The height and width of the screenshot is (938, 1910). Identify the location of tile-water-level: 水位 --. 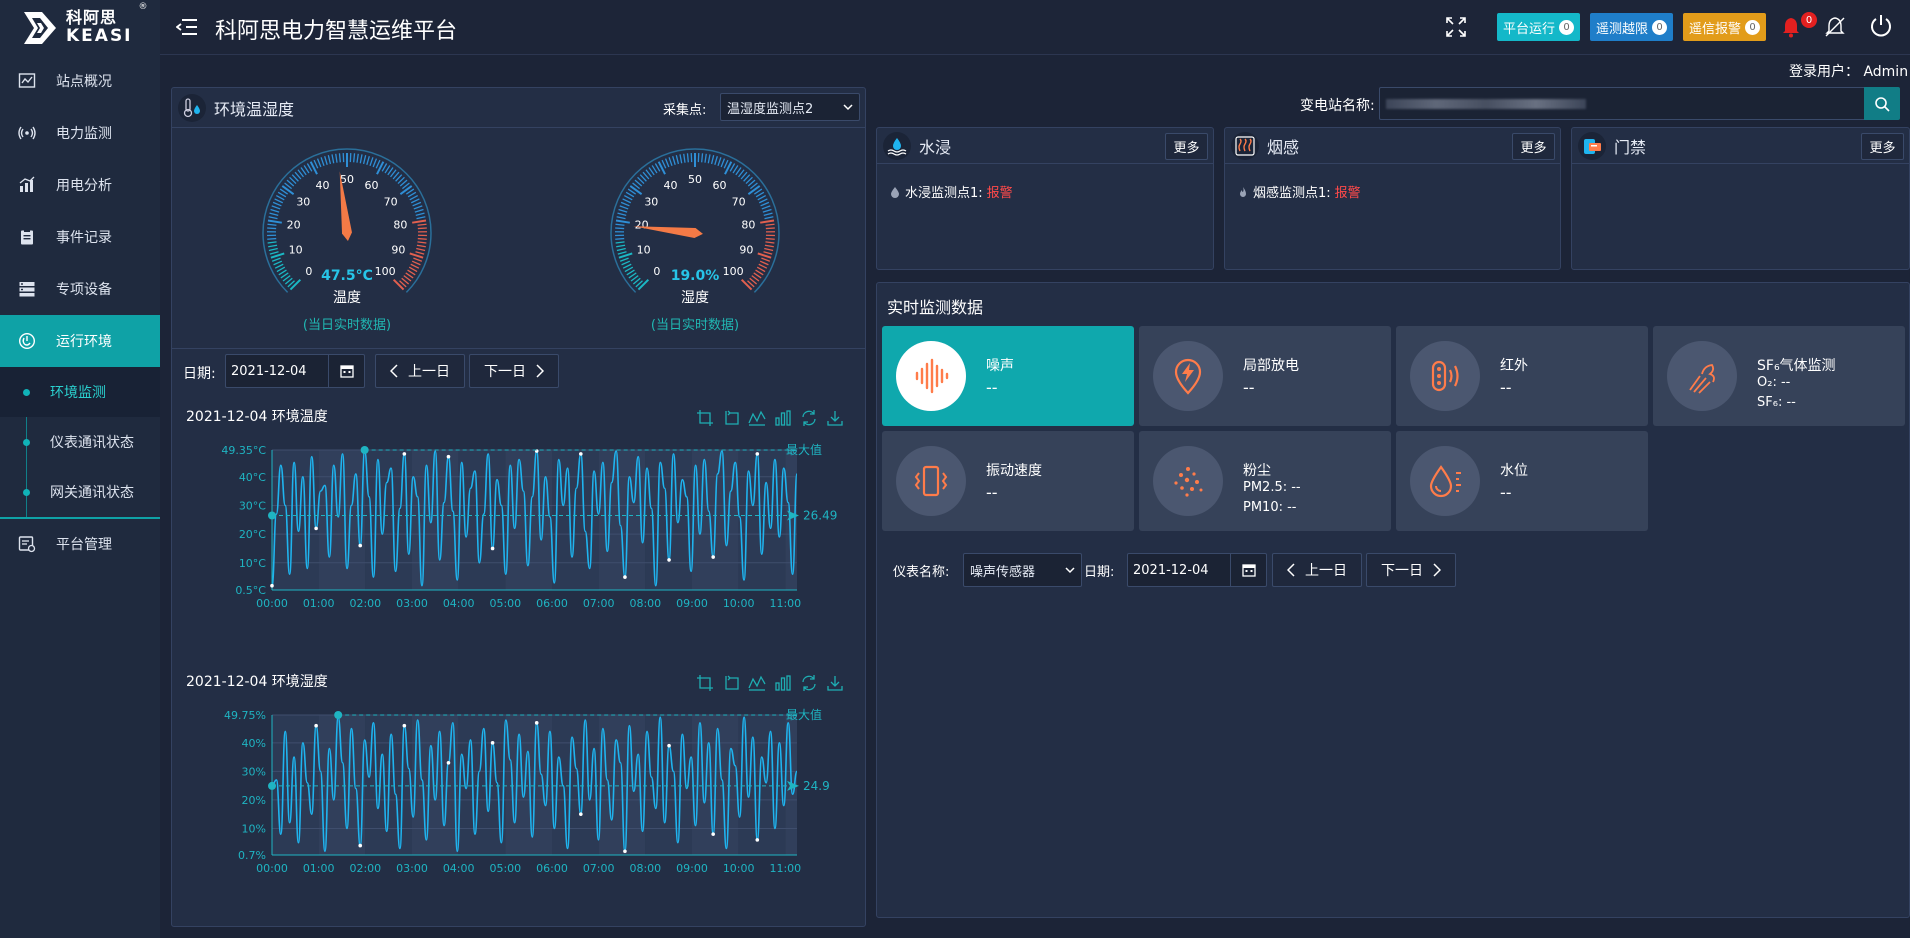
(1522, 481).